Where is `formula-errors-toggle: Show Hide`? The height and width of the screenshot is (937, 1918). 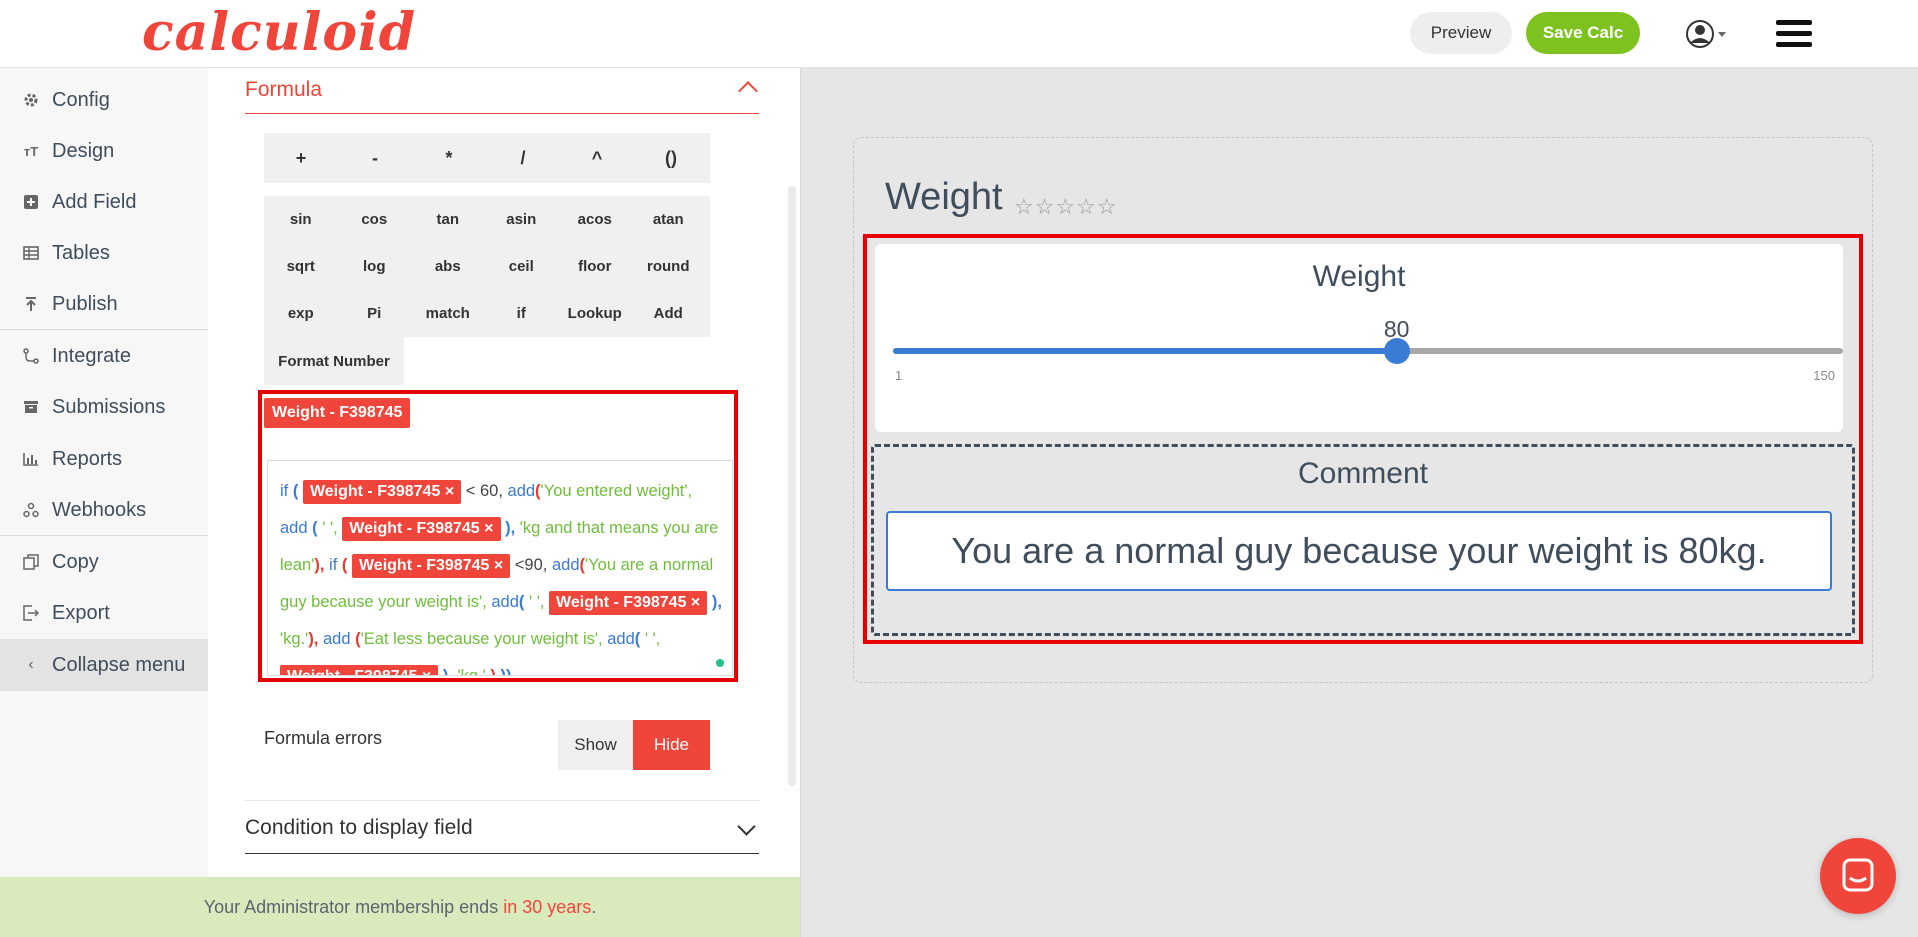 formula-errors-toggle: Show Hide is located at coordinates (634, 745).